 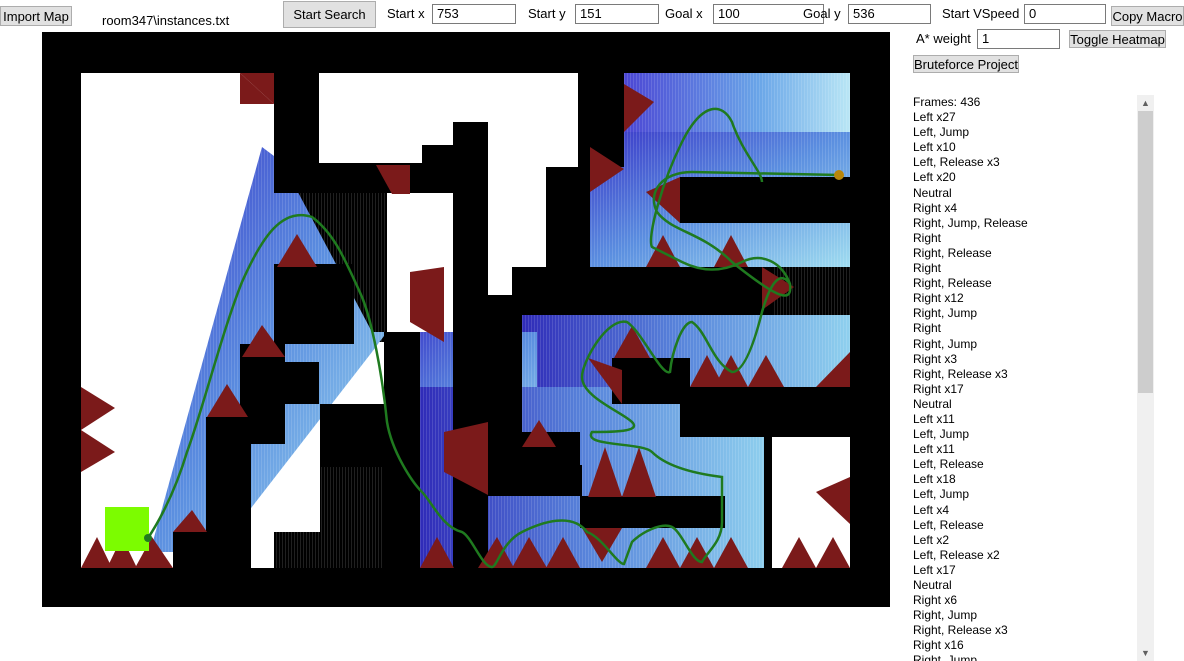 What do you see at coordinates (1117, 39) in the screenshot?
I see `toggle-heatmap-button: Toggle Heatmap` at bounding box center [1117, 39].